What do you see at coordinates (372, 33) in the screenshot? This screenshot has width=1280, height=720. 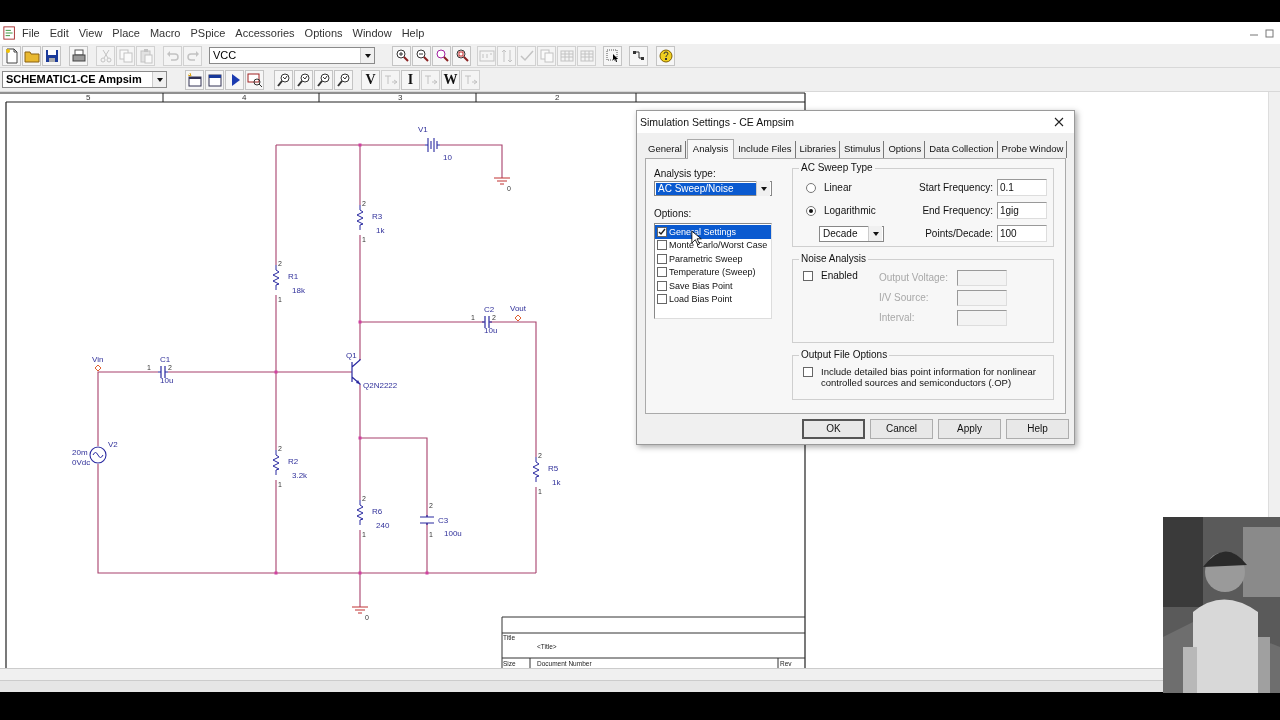 I see `menu-item: Window` at bounding box center [372, 33].